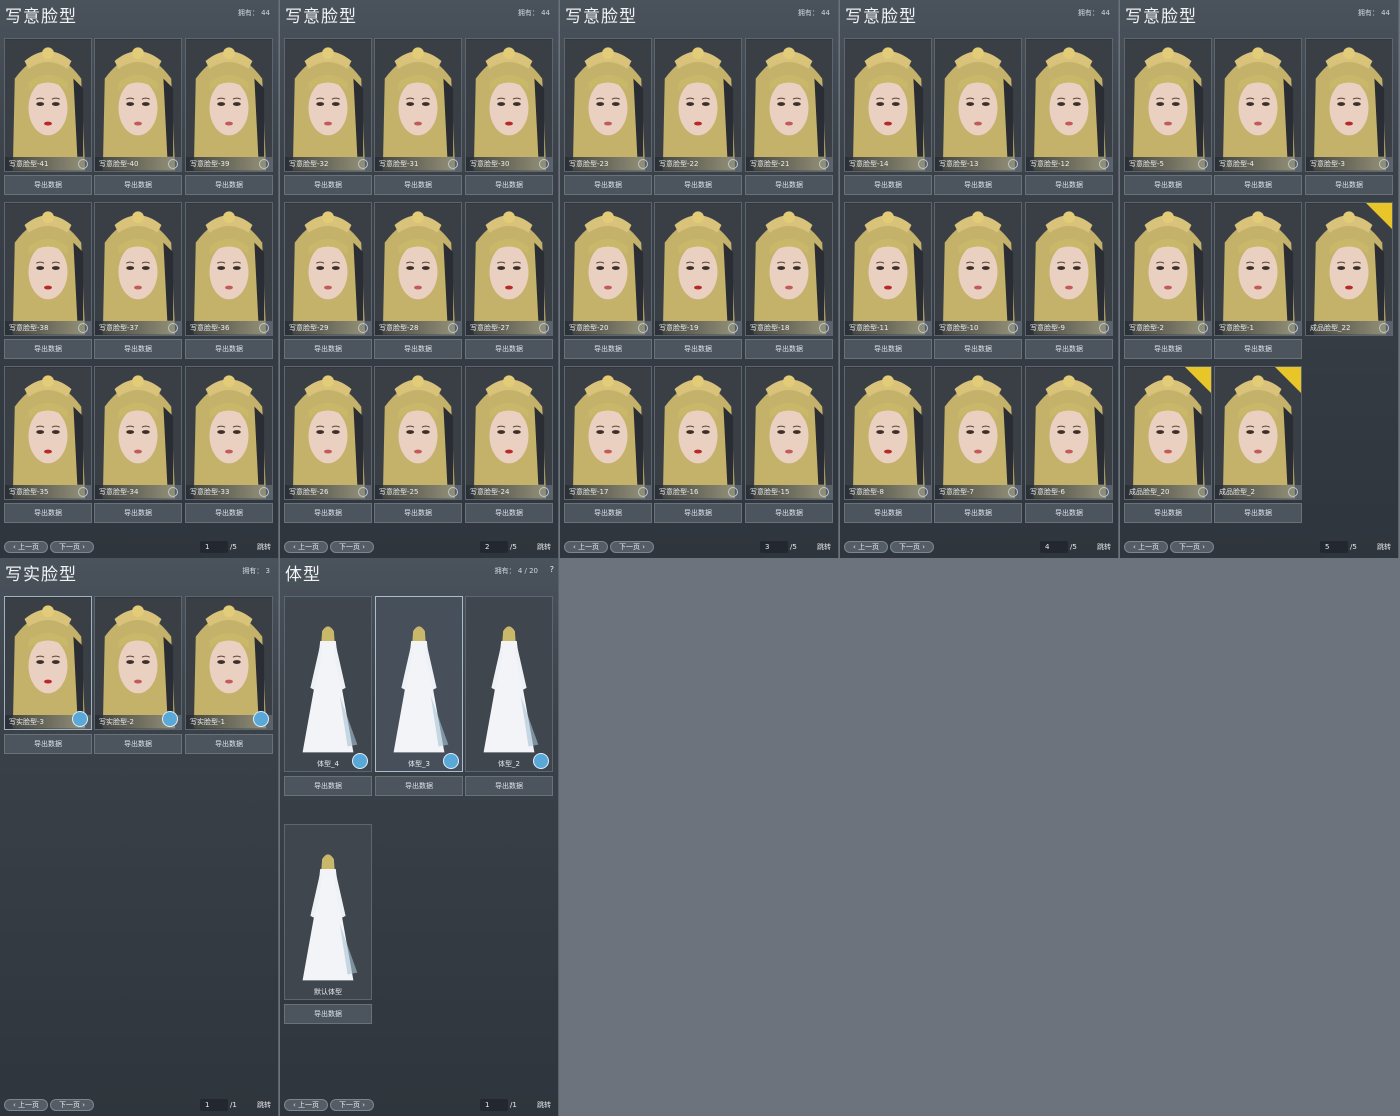 This screenshot has width=1400, height=1116. What do you see at coordinates (552, 569) in the screenshot?
I see `help-icon: ?` at bounding box center [552, 569].